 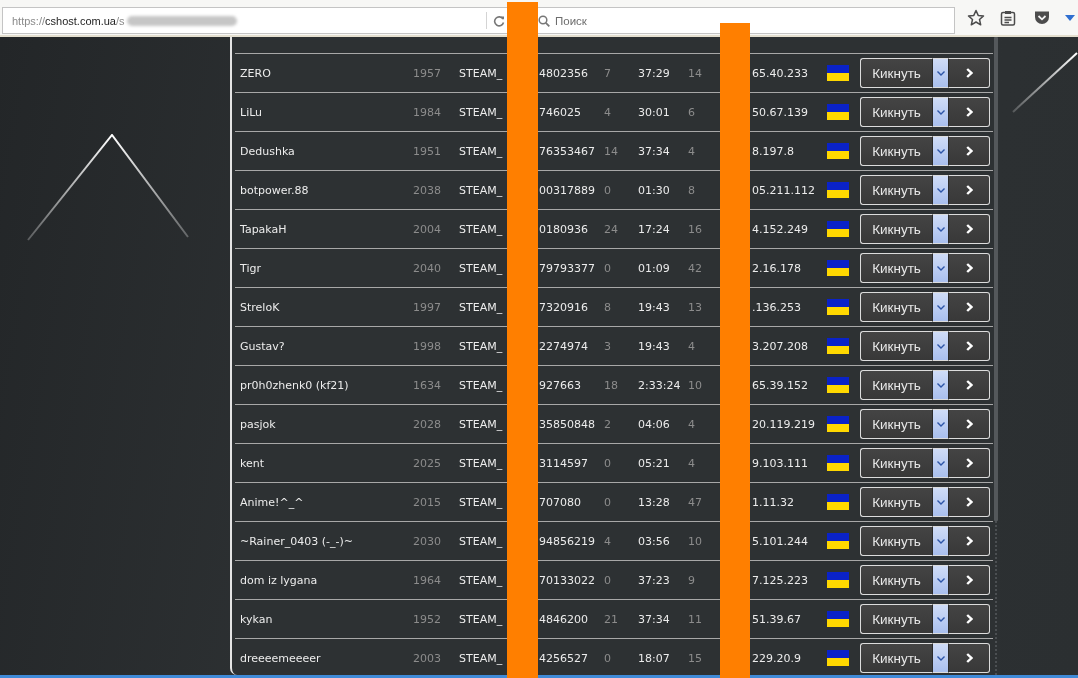 I want to click on star-icon, so click(x=976, y=17).